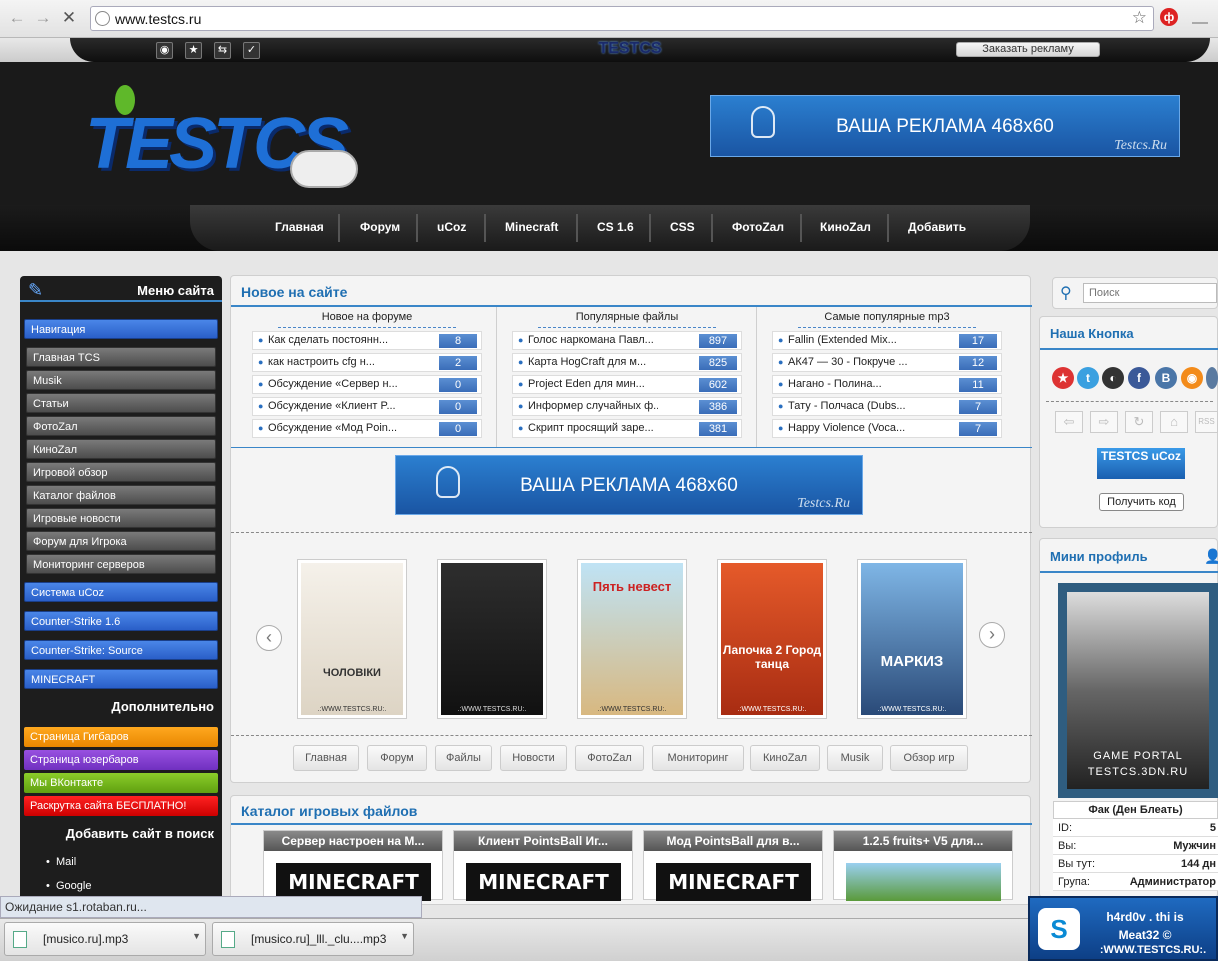 This screenshot has height=961, width=1218. Describe the element at coordinates (1088, 378) in the screenshot. I see `twitter-icon: t` at that location.